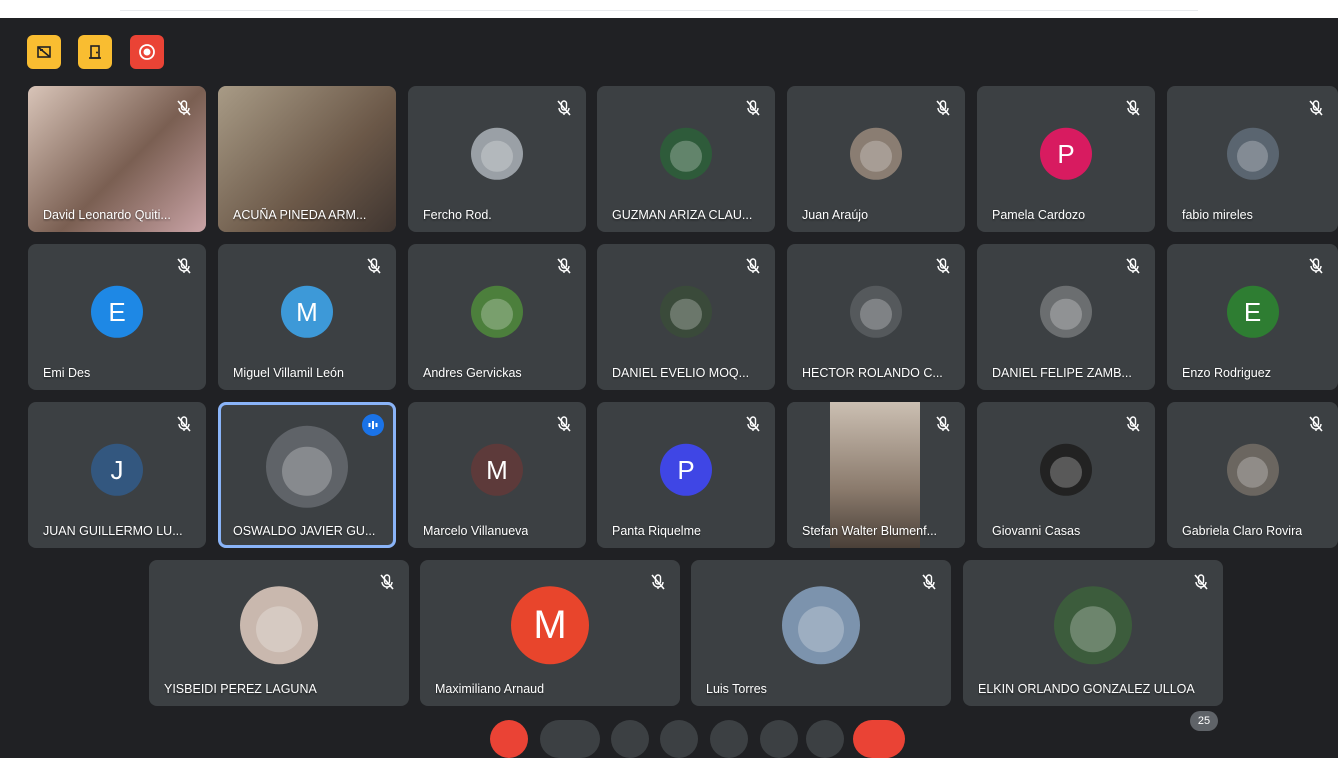 The height and width of the screenshot is (758, 1338). I want to click on reactions-button, so click(679, 739).